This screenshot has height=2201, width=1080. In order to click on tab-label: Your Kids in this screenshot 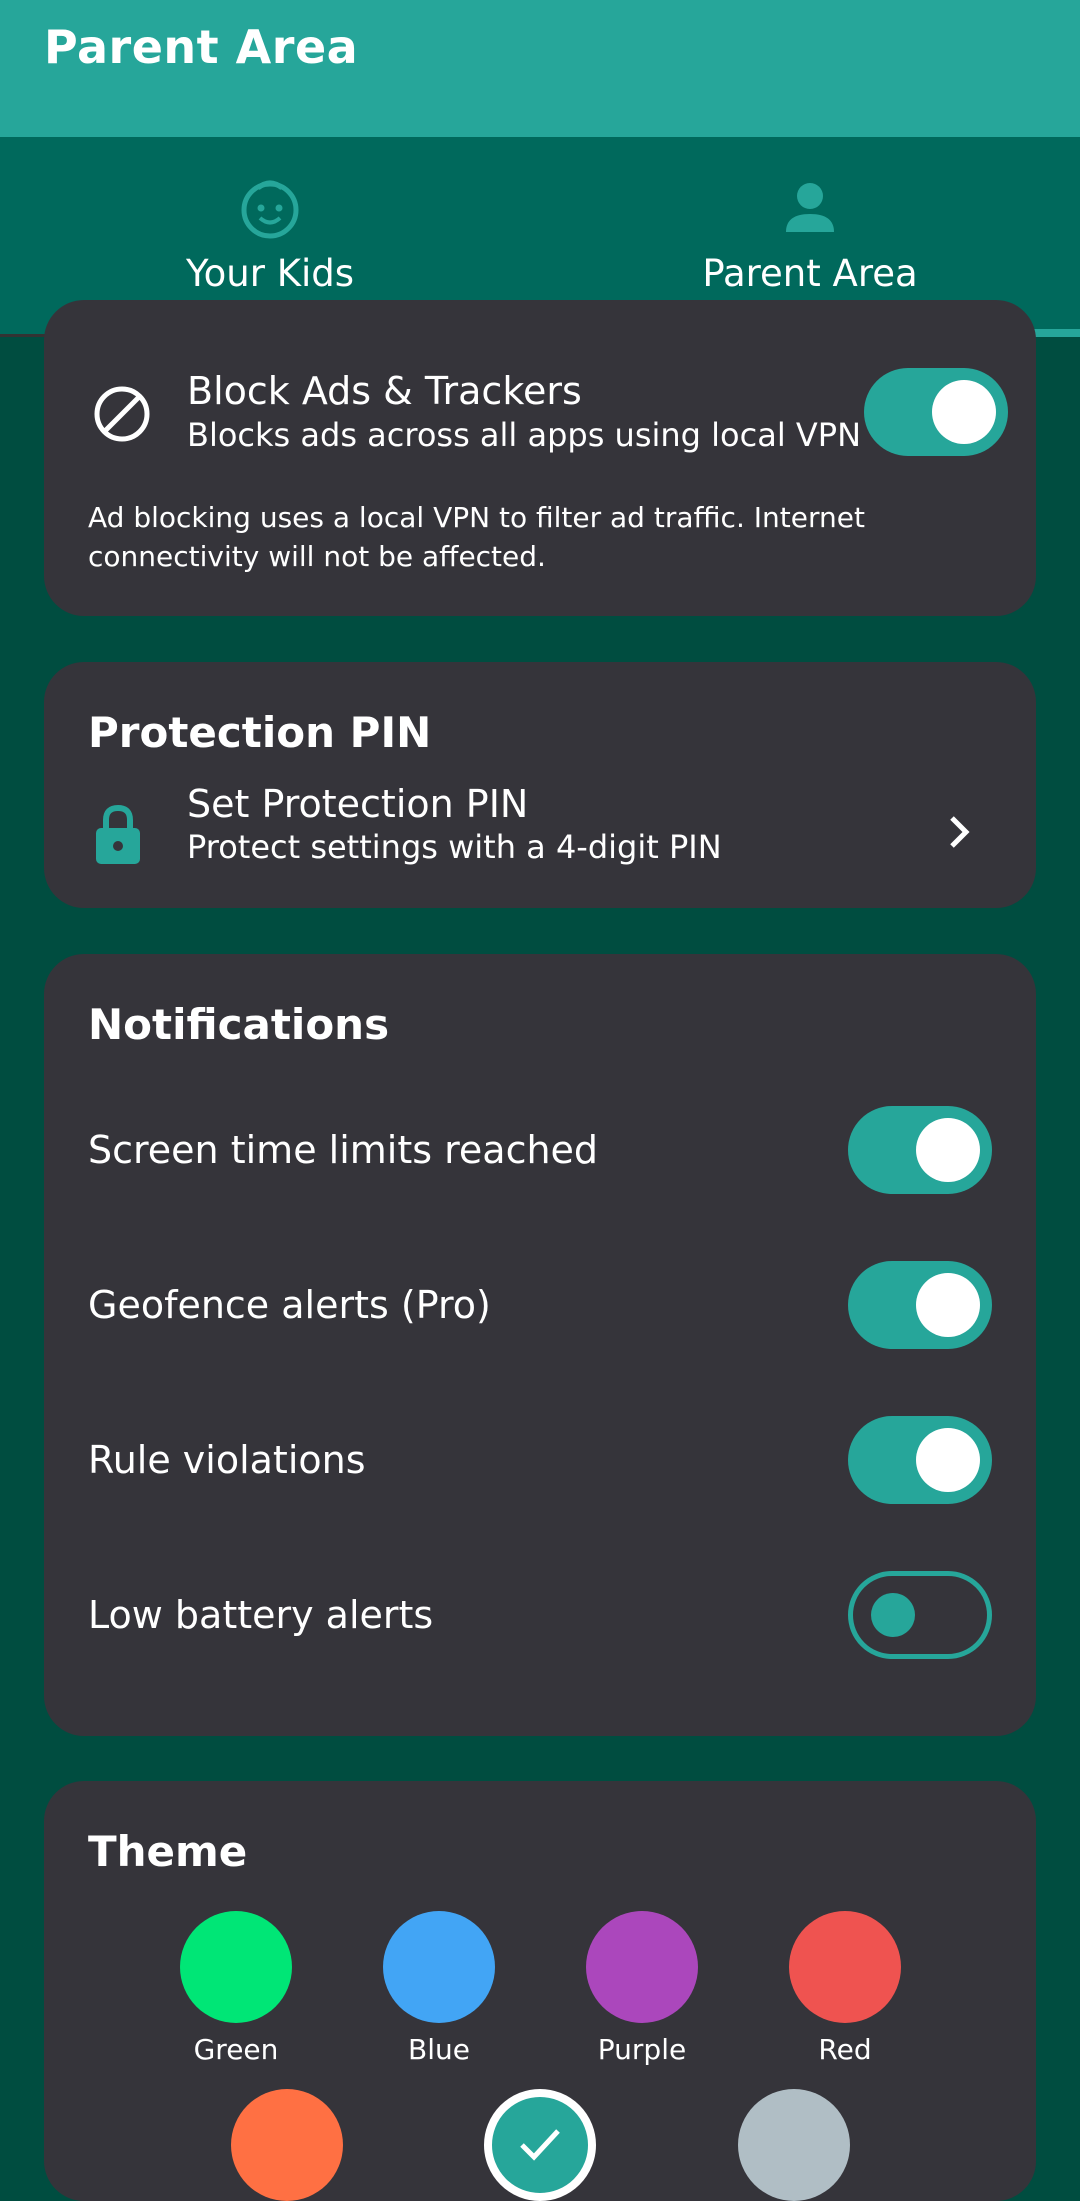, I will do `click(270, 273)`.